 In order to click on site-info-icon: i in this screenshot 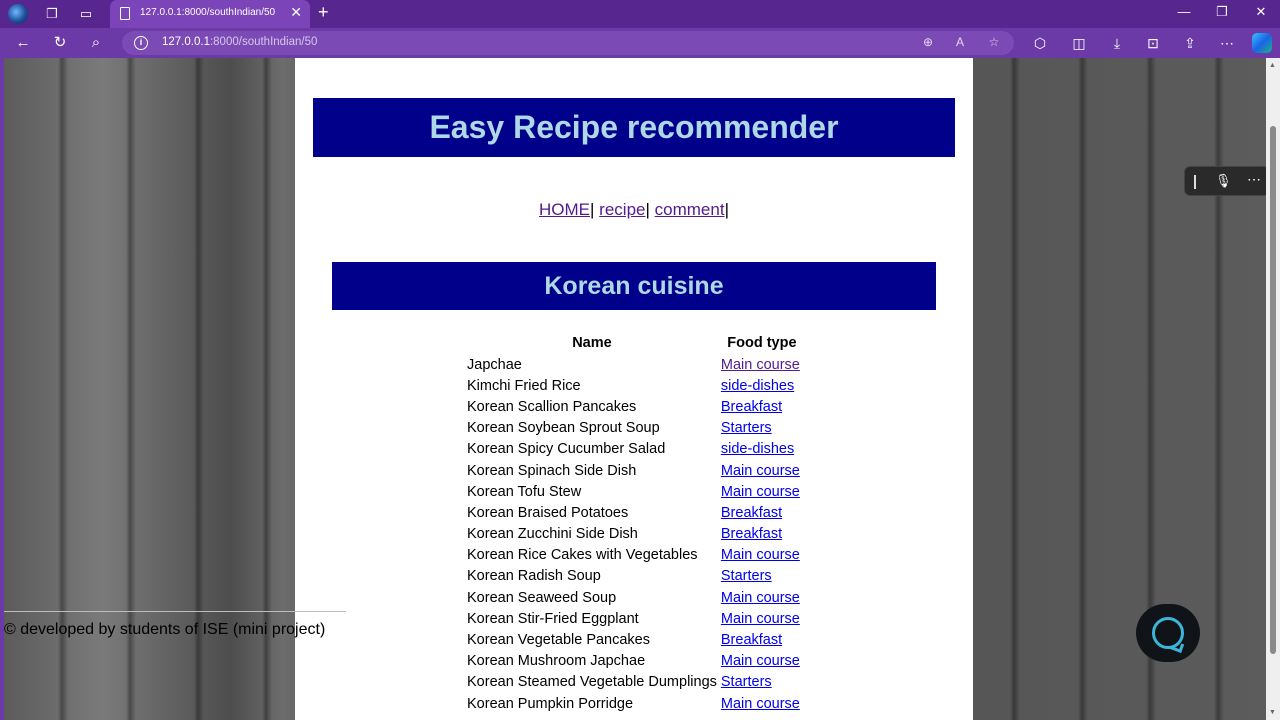, I will do `click(141, 43)`.